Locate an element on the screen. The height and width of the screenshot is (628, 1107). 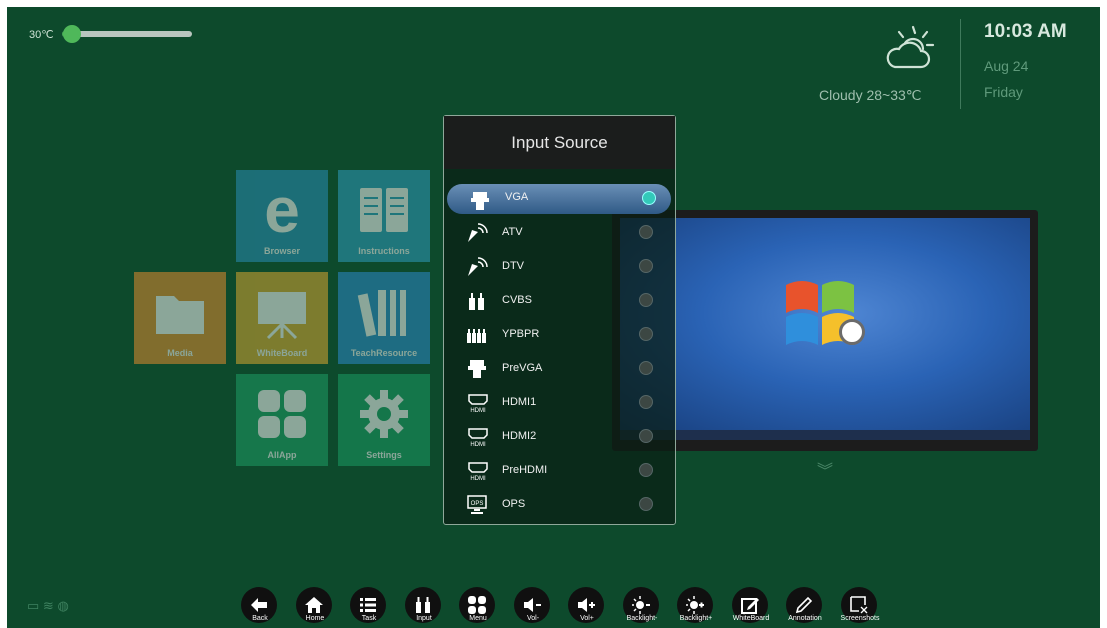
toolbar-annotation-button: Annotation is located at coordinates (805, 607).